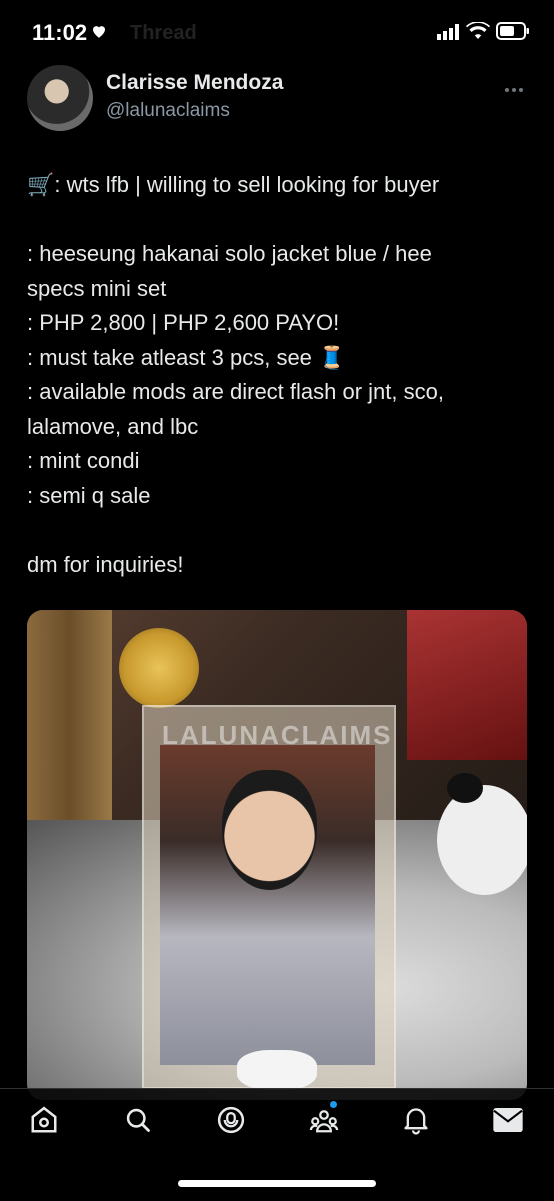 The width and height of the screenshot is (554, 1201). Describe the element at coordinates (277, 735) in the screenshot. I see `media-watermark: LALUNACLAIMS` at that location.